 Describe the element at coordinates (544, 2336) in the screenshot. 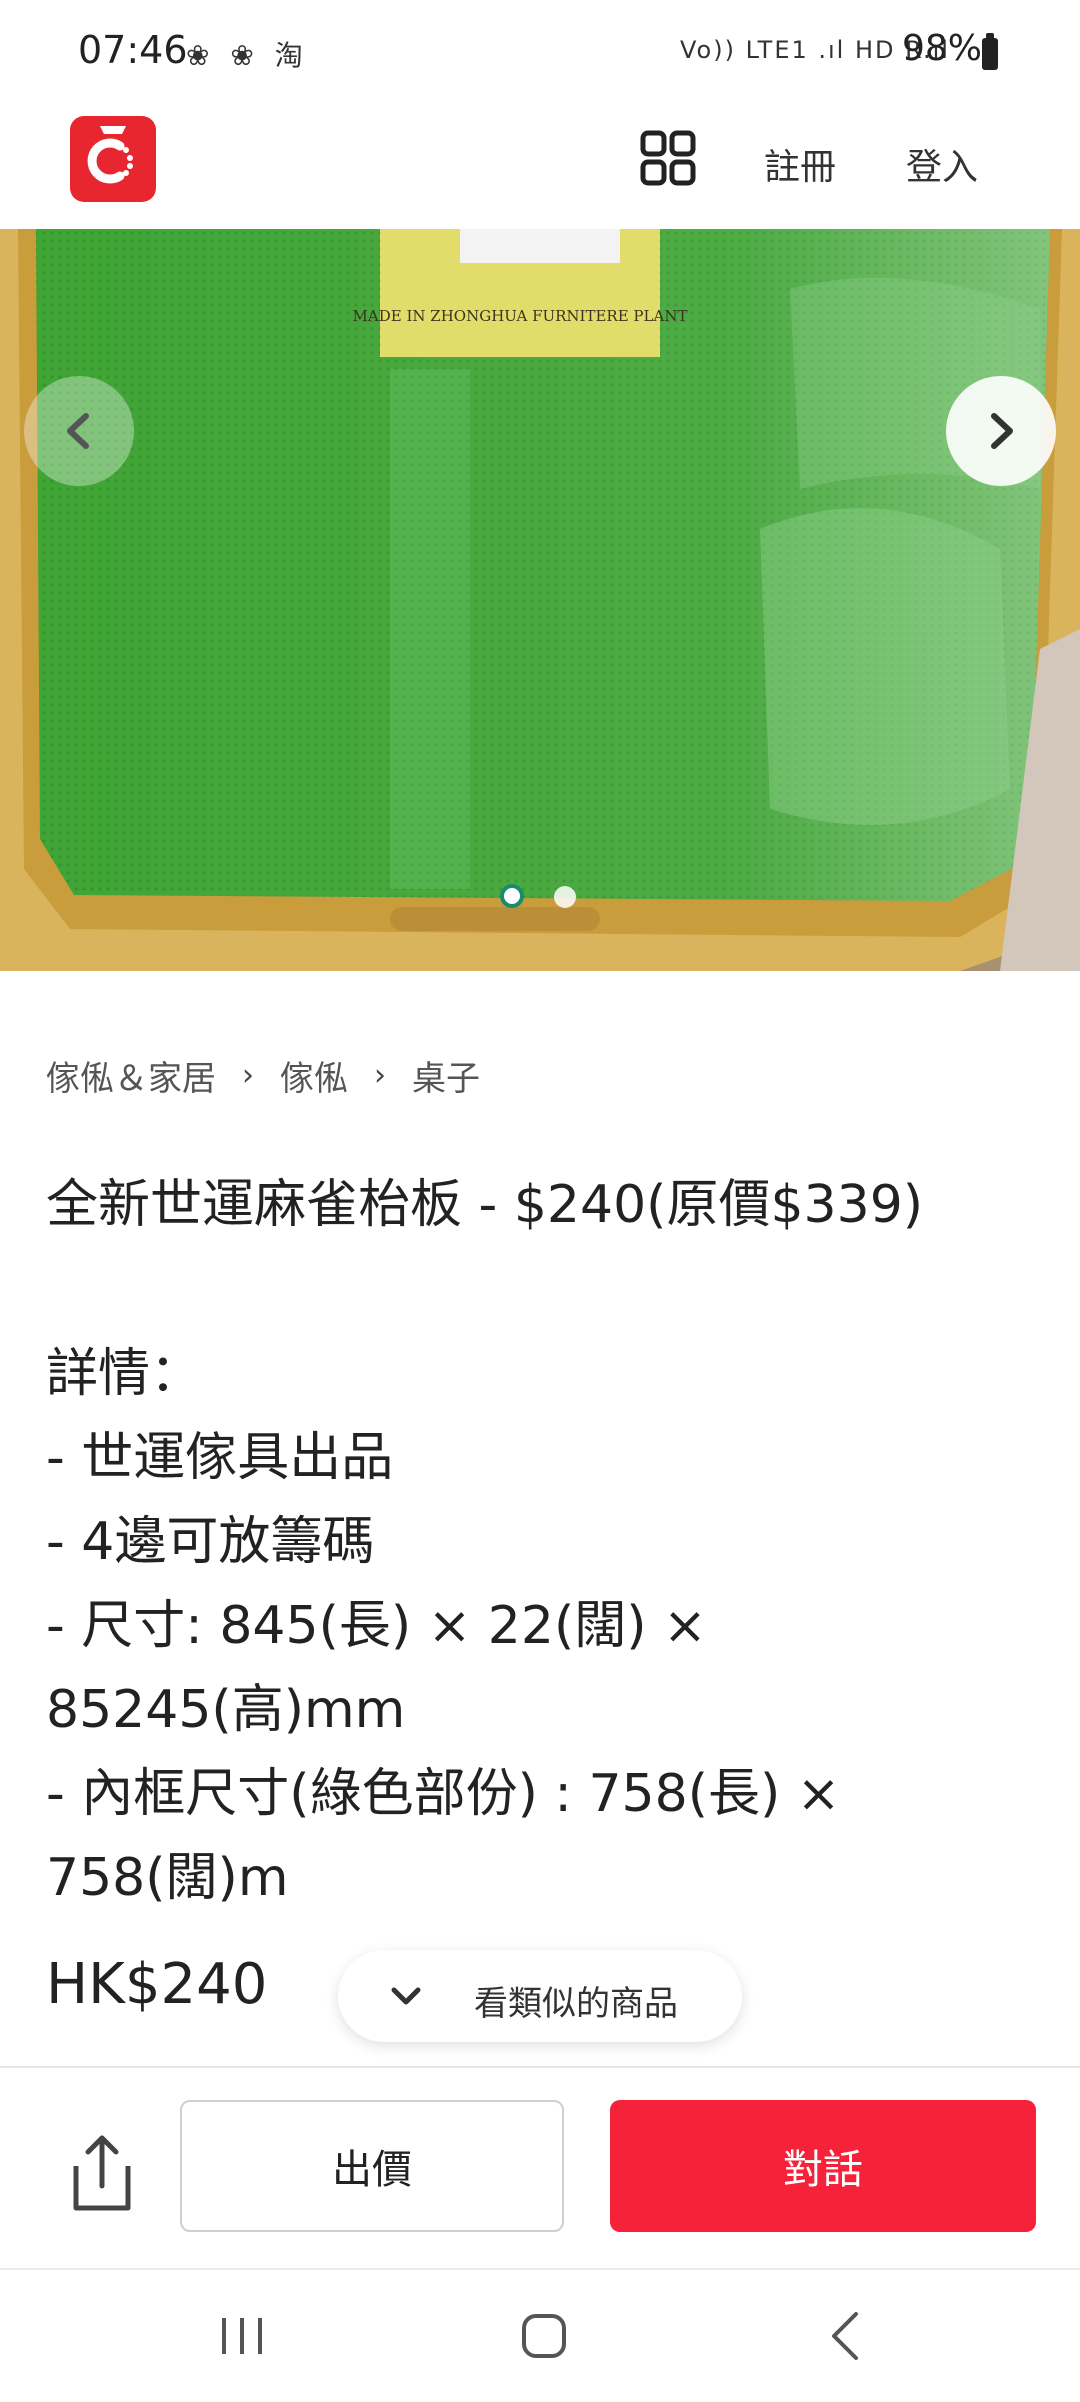

I see `home-icon` at that location.